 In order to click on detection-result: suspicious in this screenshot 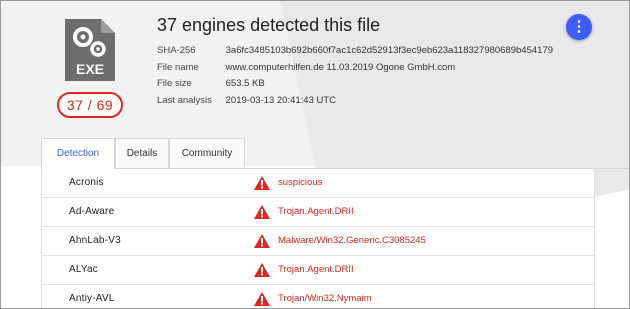, I will do `click(300, 182)`.